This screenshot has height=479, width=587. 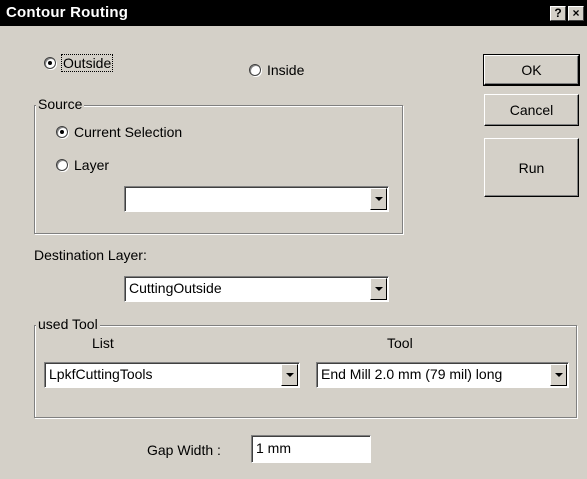 What do you see at coordinates (256, 199) in the screenshot?
I see `source-layer-dropdown` at bounding box center [256, 199].